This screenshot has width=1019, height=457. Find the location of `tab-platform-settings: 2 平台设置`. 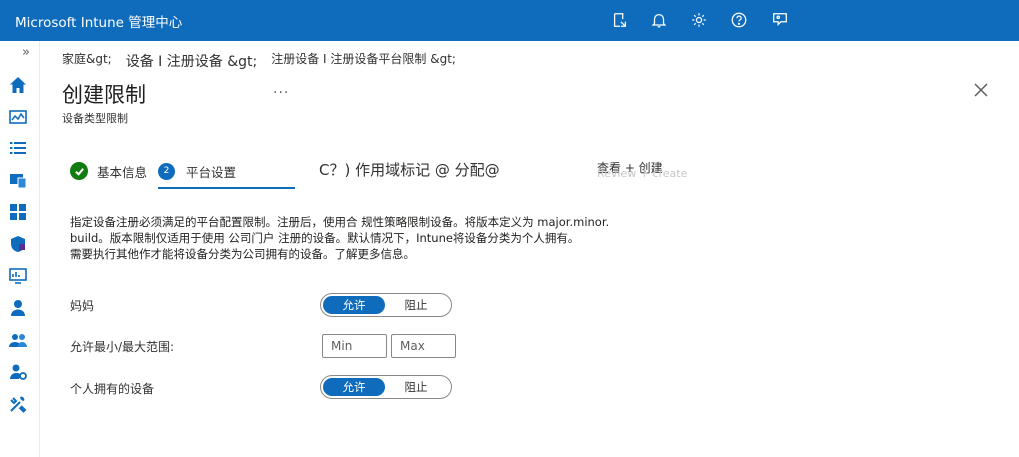

tab-platform-settings: 2 平台设置 is located at coordinates (226, 173).